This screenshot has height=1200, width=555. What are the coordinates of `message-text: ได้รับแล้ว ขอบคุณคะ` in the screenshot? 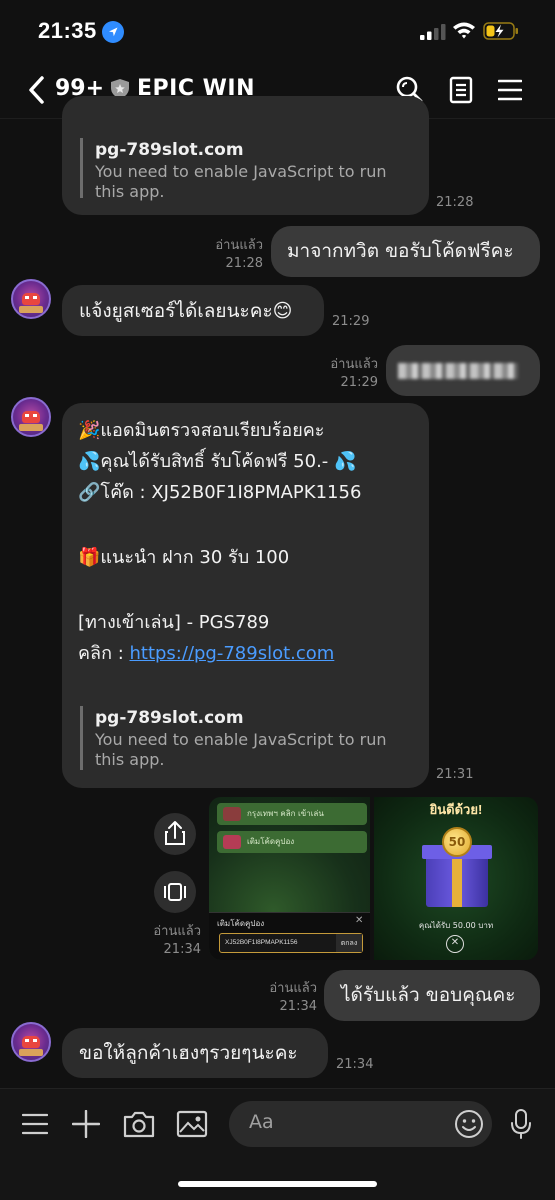 It's located at (428, 995).